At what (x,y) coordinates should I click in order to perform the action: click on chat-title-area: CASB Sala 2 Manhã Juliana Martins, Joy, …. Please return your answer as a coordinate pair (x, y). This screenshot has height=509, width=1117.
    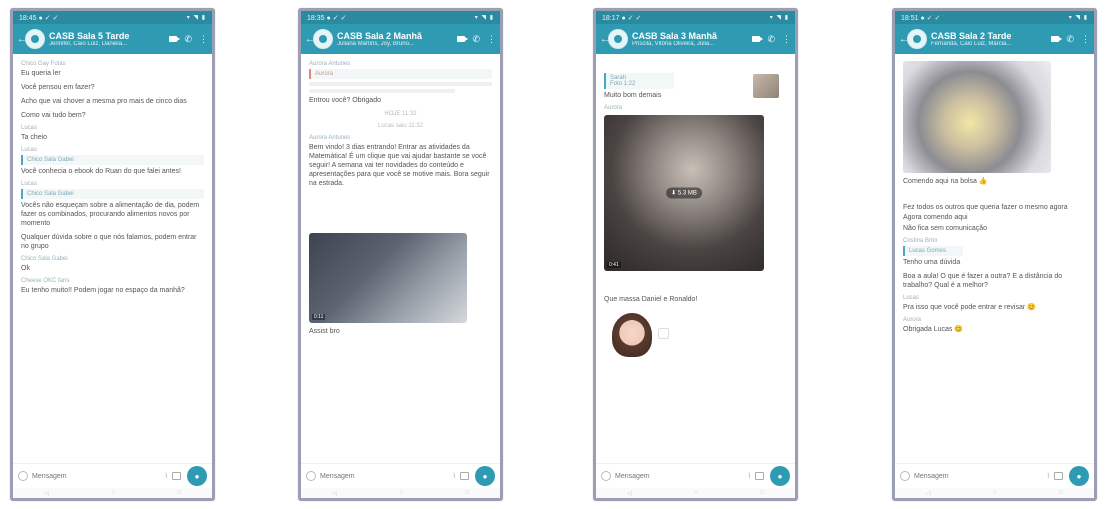
    Looking at the image, I should click on (397, 39).